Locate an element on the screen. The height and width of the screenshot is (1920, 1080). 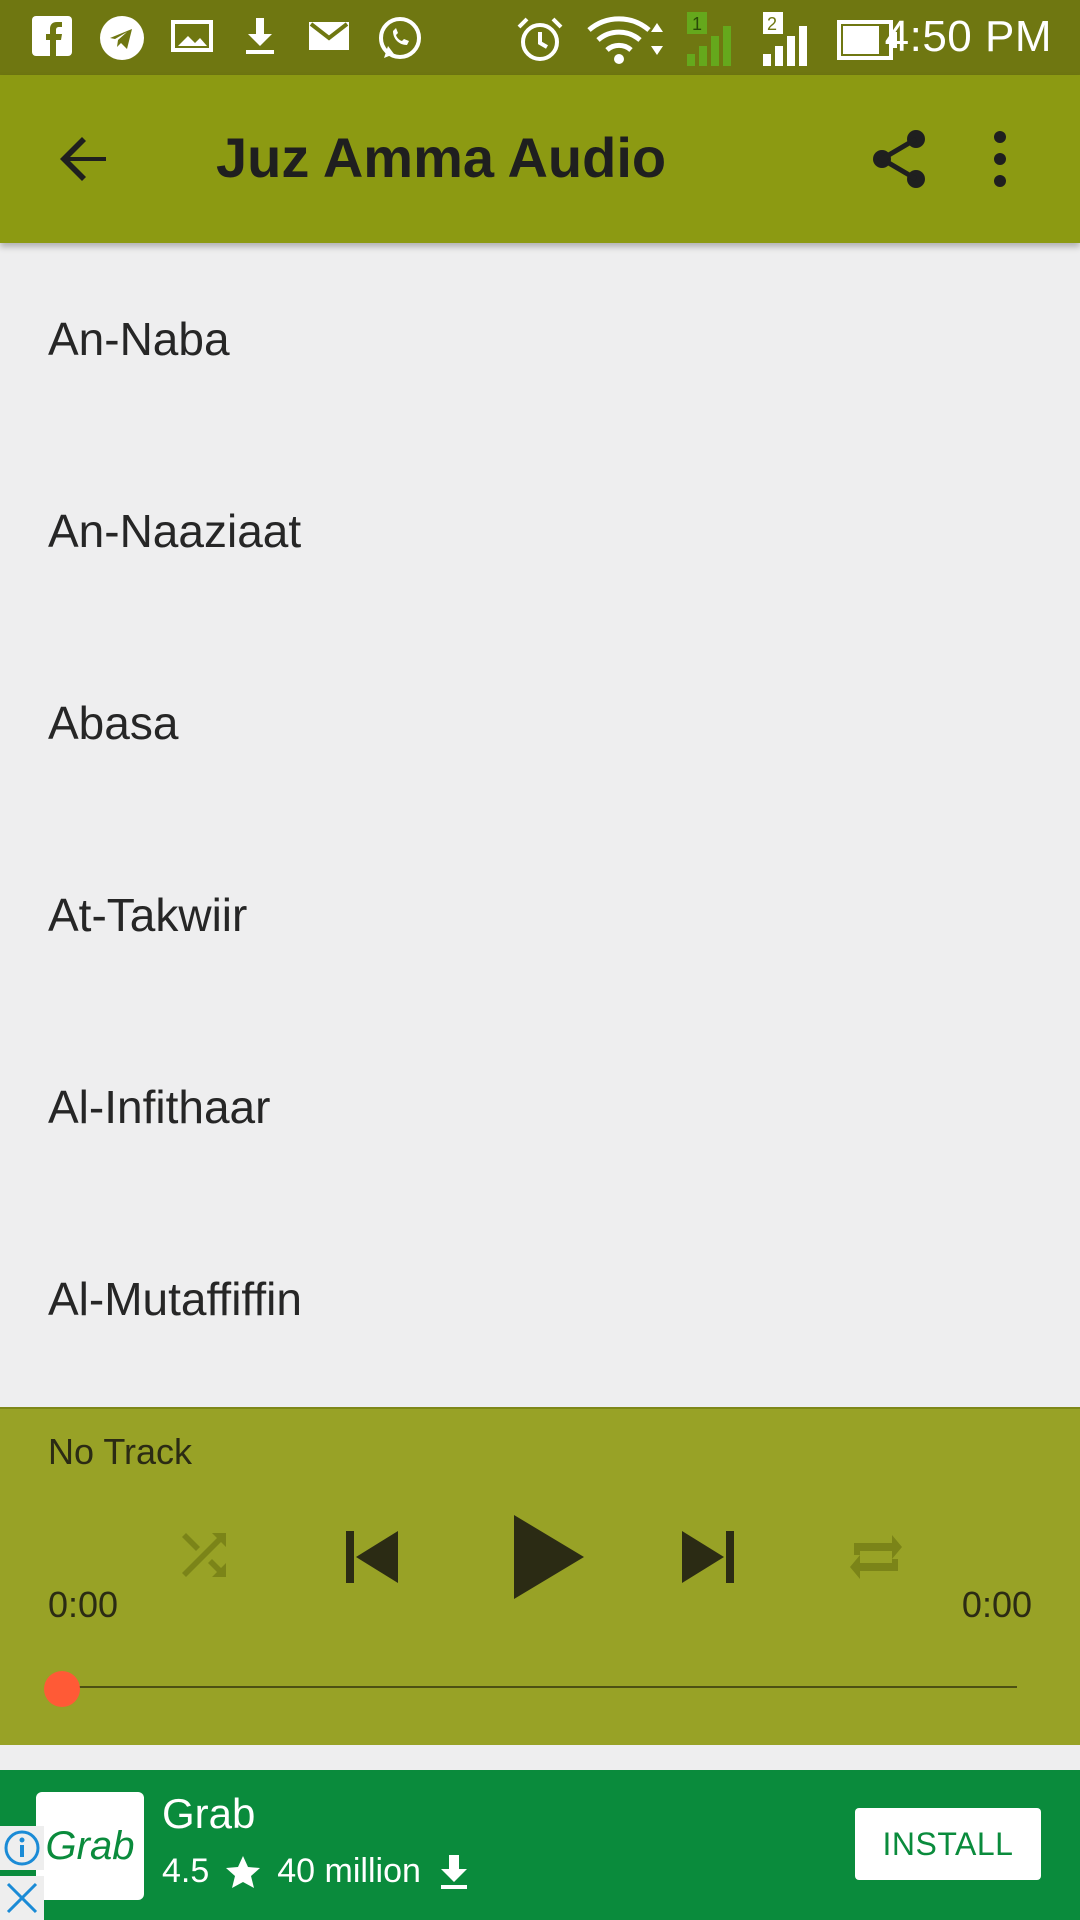
facebook-icon is located at coordinates (52, 36).